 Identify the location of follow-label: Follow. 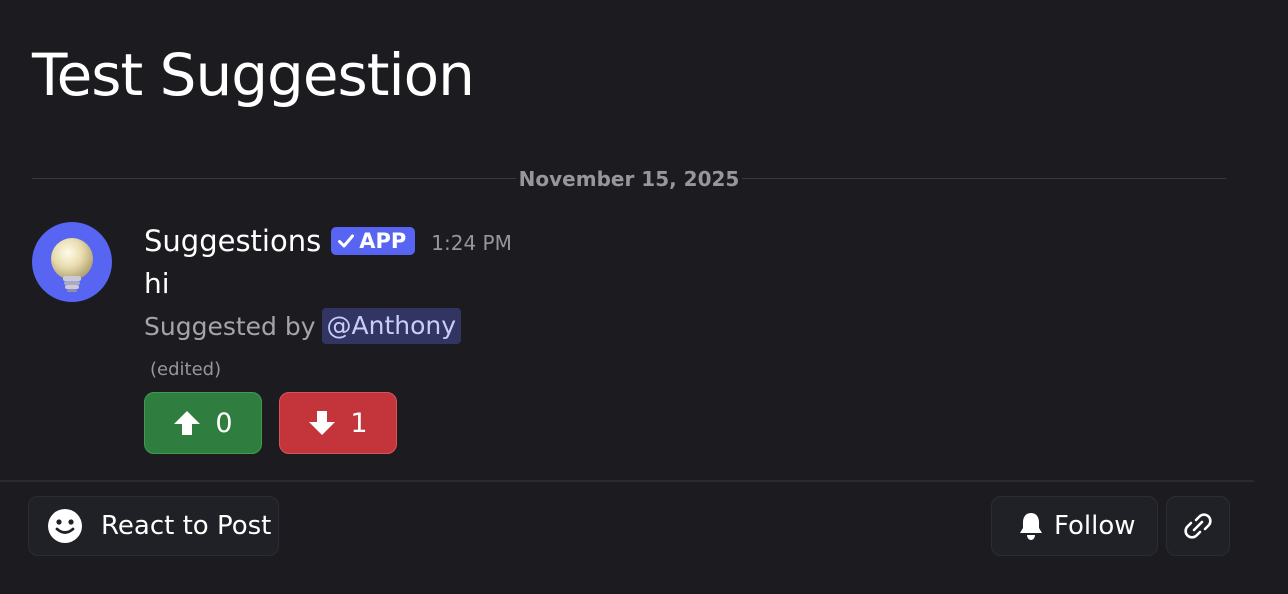
(1095, 526).